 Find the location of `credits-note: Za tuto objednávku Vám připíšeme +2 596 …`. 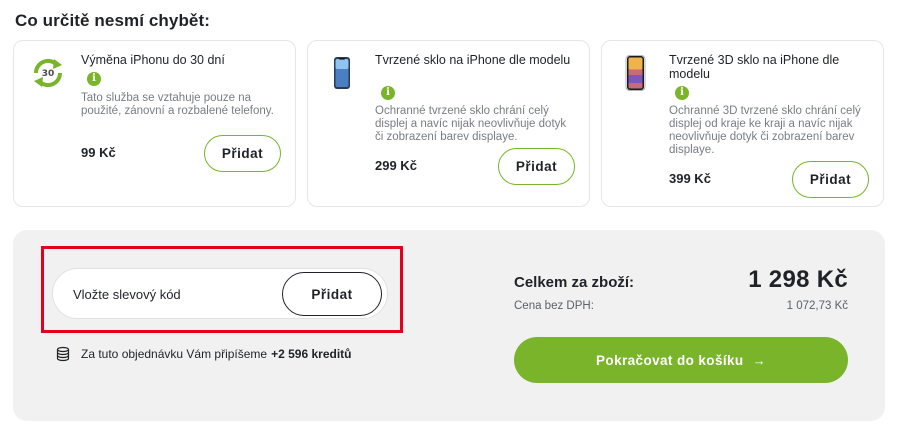

credits-note: Za tuto objednávku Vám připíšeme +2 596 … is located at coordinates (203, 354).